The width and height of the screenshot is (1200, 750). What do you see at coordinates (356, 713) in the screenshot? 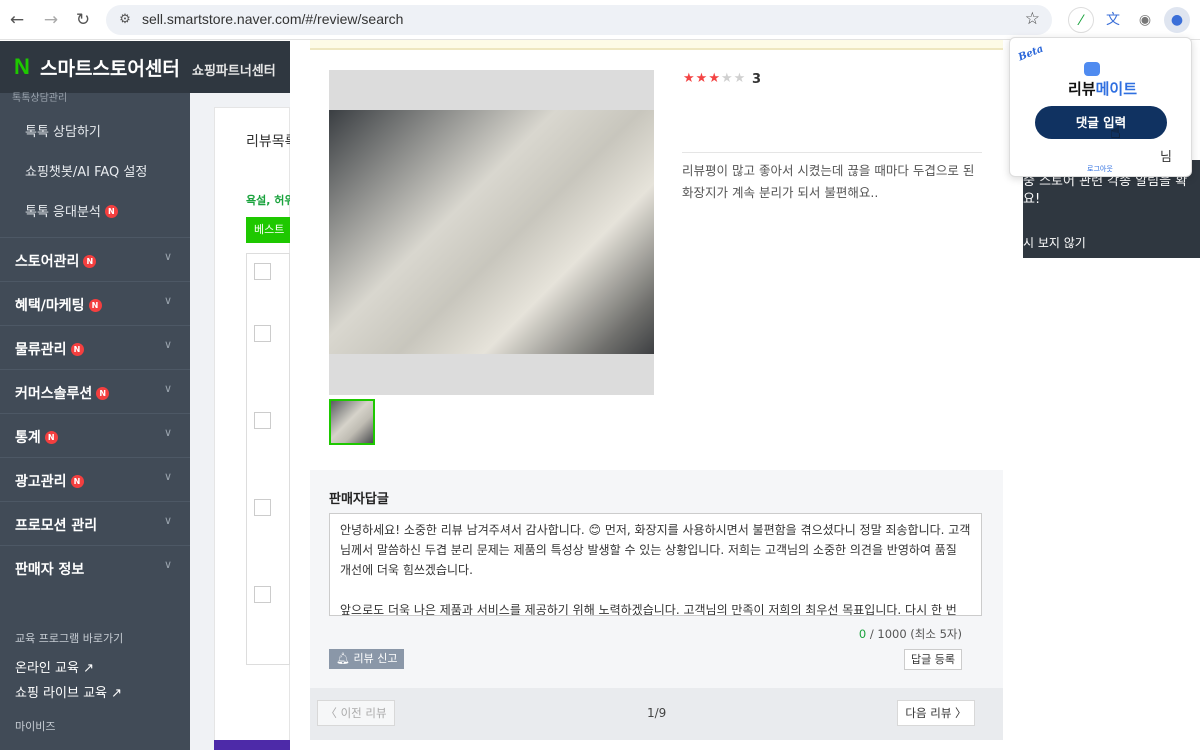
I see `prev-review-button: 〈 이전 리뷰` at bounding box center [356, 713].